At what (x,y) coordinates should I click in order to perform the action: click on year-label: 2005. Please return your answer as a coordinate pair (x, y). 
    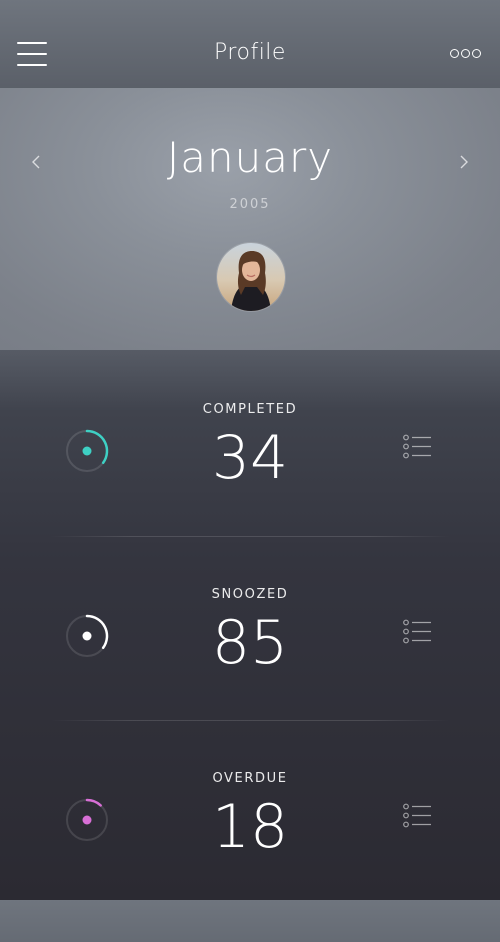
    Looking at the image, I should click on (250, 204).